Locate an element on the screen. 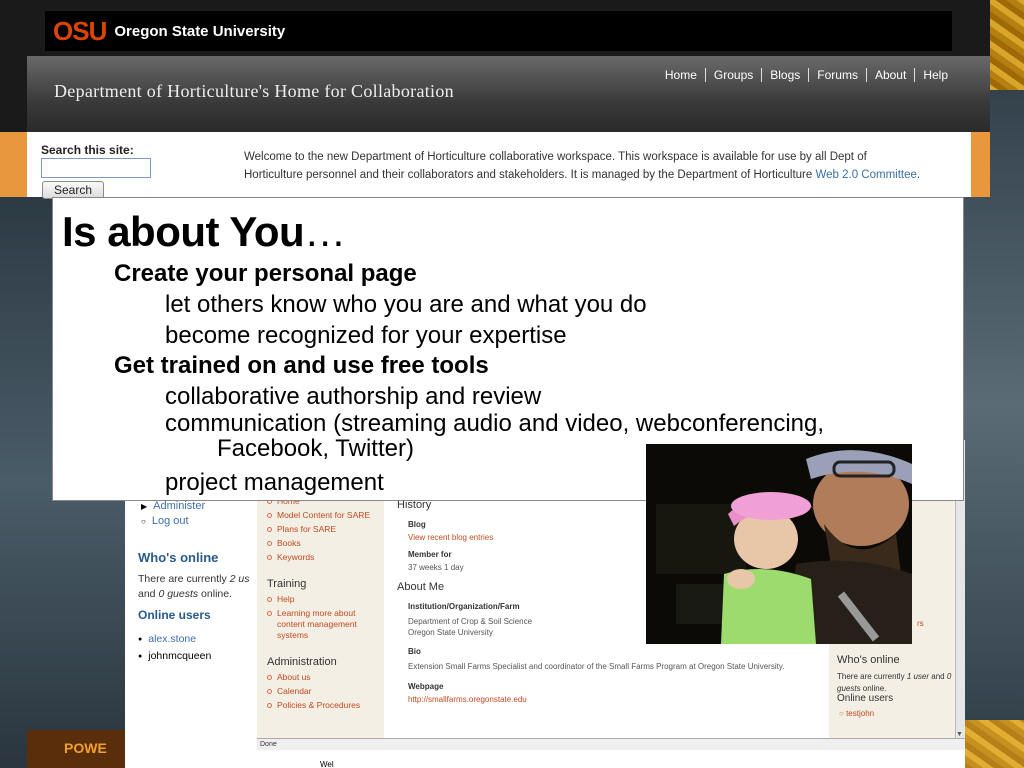  online-user-name: testjohn is located at coordinates (860, 713).